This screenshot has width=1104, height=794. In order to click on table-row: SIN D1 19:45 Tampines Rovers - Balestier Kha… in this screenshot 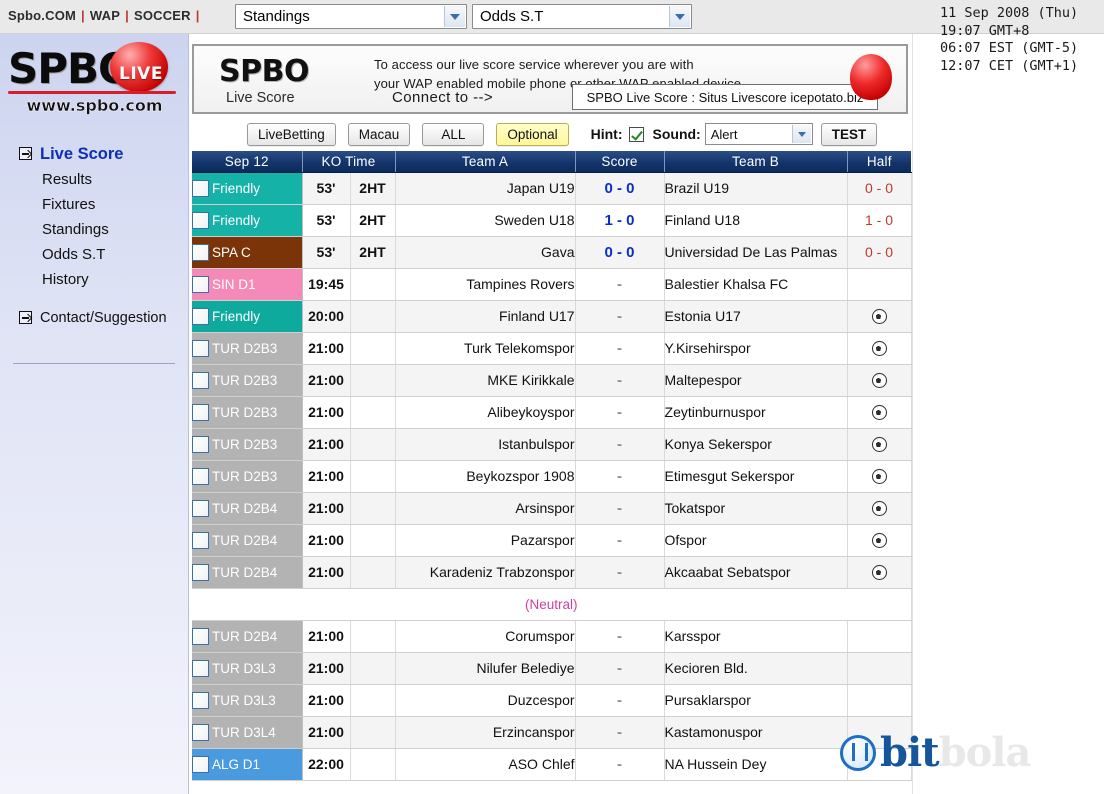, I will do `click(552, 284)`.